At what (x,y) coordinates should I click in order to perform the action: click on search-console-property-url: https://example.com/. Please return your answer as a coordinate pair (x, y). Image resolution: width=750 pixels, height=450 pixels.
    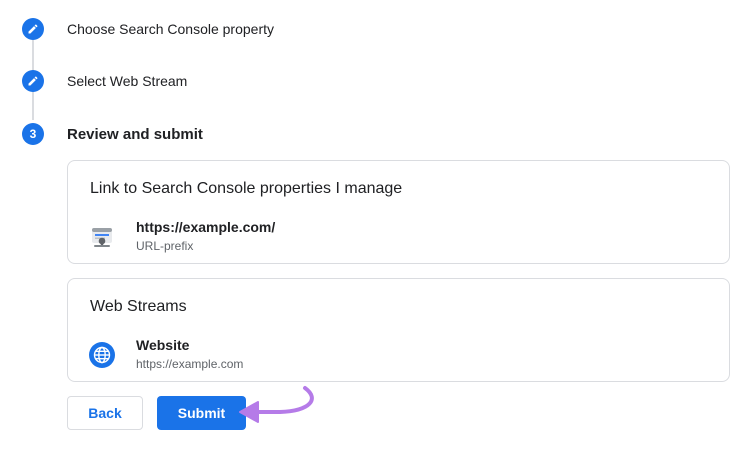
    Looking at the image, I should click on (206, 227).